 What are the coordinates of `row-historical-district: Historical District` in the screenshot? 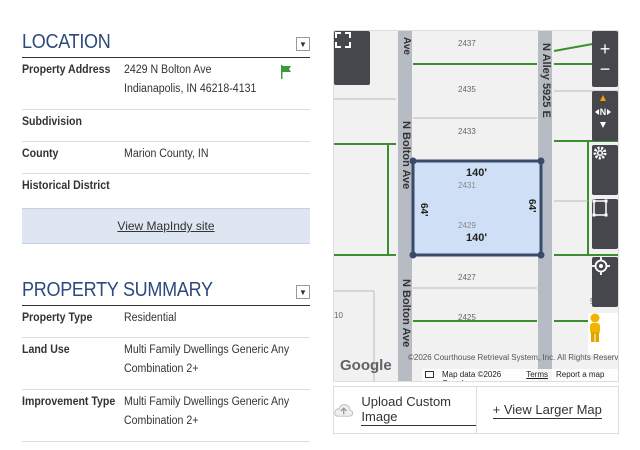 It's located at (166, 190).